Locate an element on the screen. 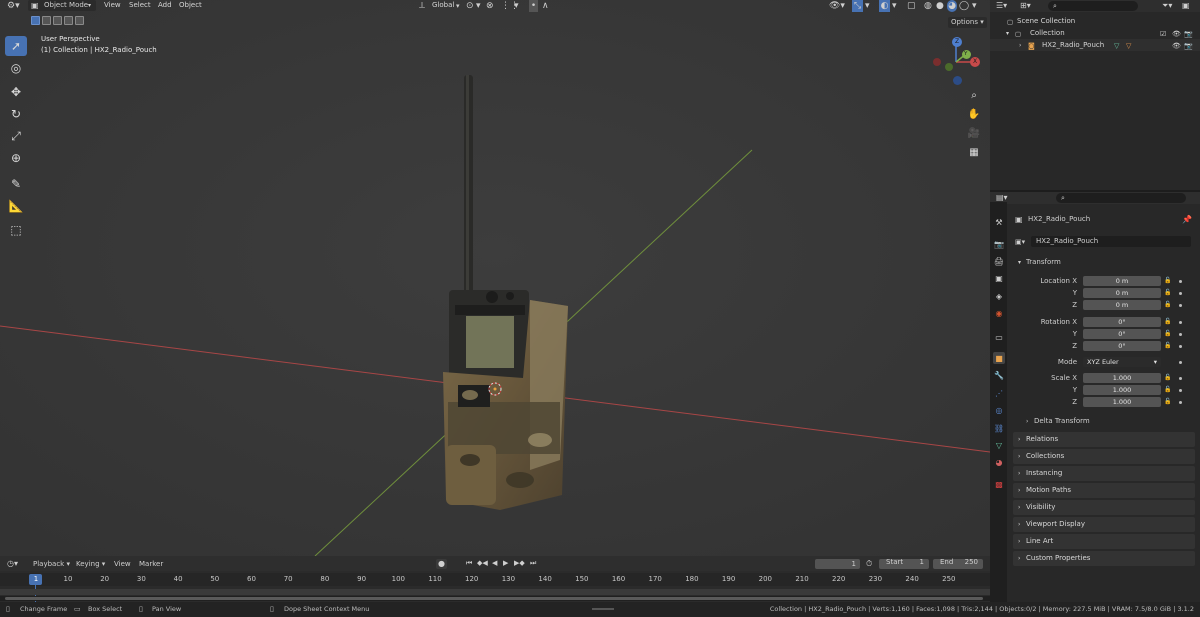 Image resolution: width=1200 pixels, height=617 pixels. texture-tab-icon: ▩ is located at coordinates (999, 484).